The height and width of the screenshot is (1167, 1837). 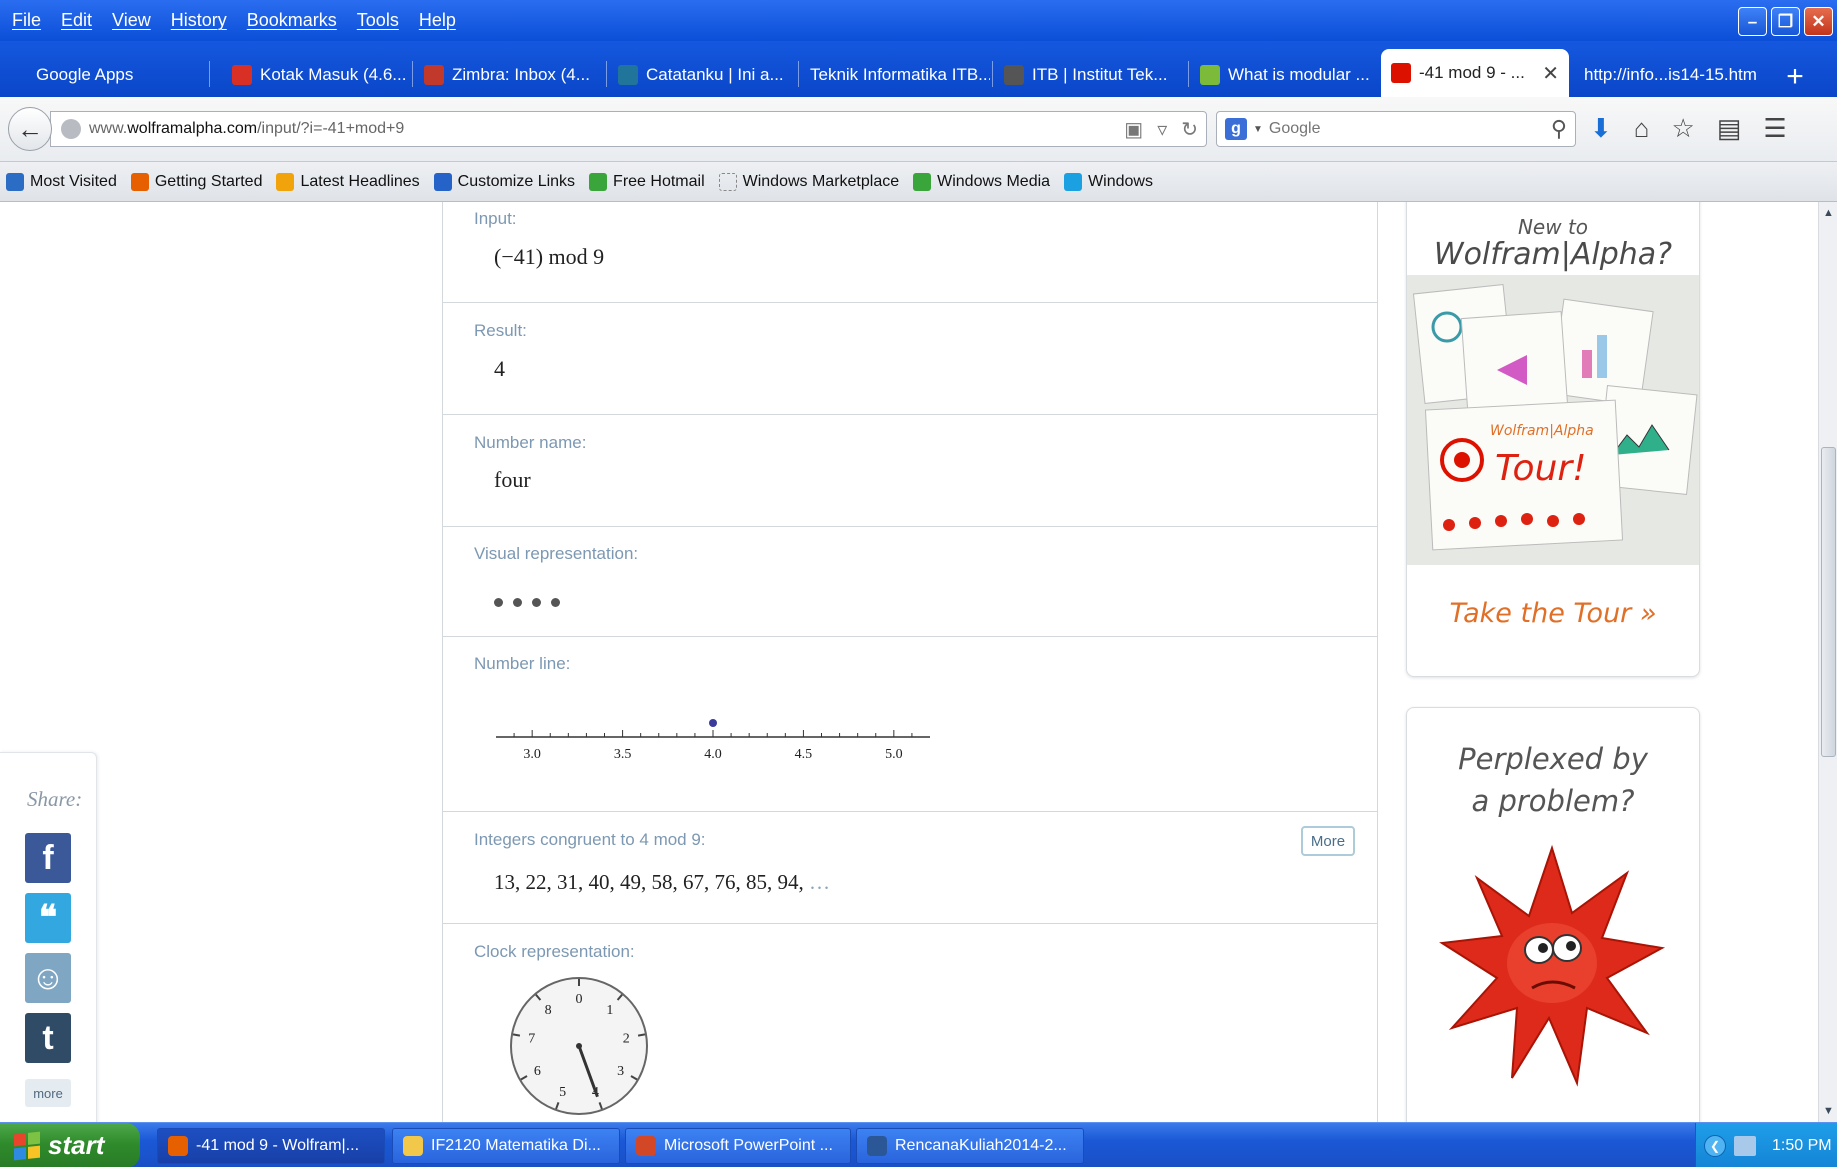 I want to click on back-button: ←, so click(x=30, y=129).